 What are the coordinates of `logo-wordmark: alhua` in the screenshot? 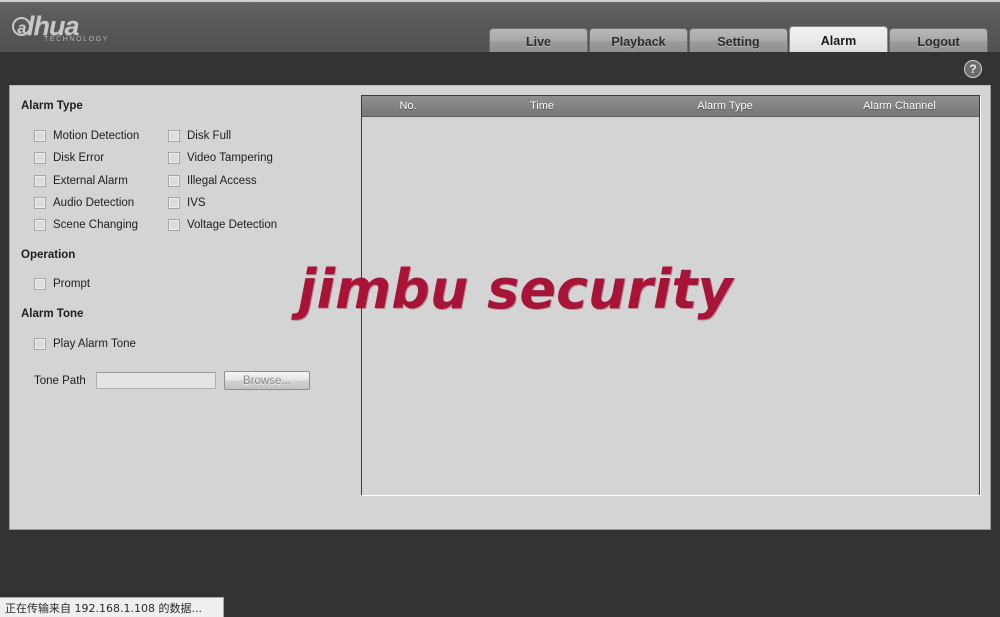 It's located at (60, 26).